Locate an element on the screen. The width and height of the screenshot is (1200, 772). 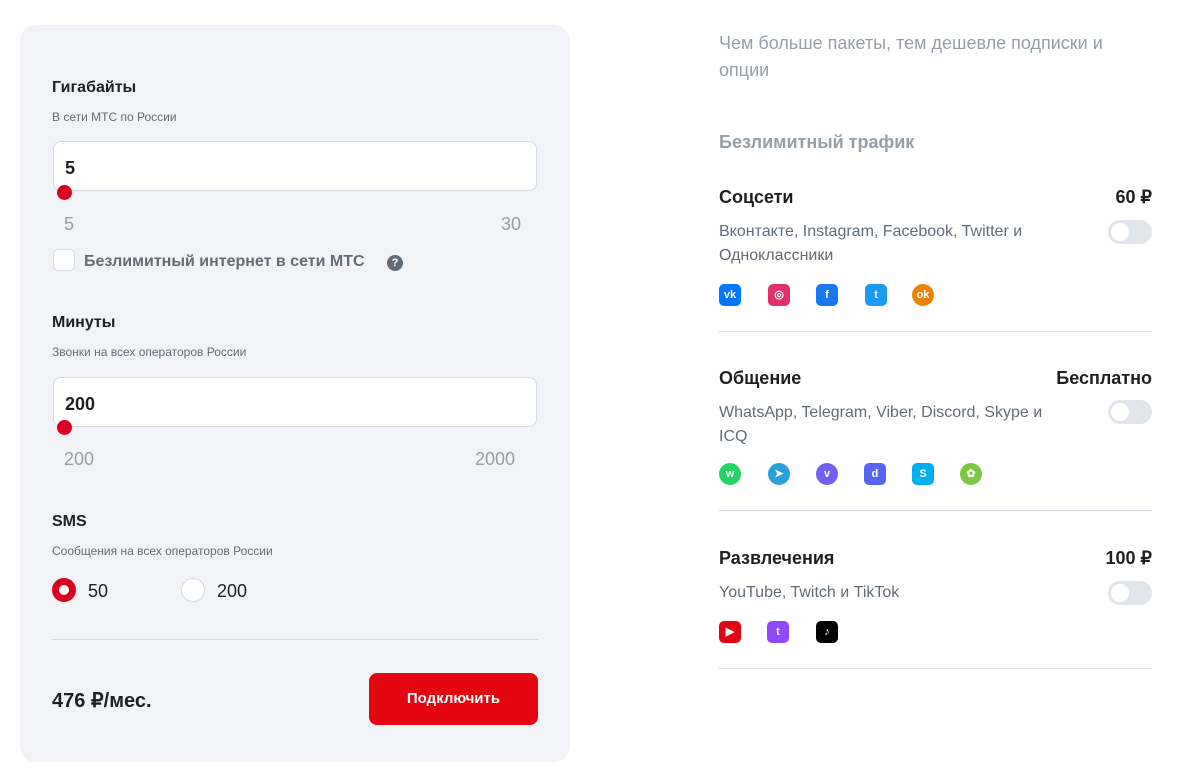
unlimited-traffic-heading: Безлимитный трафик is located at coordinates (817, 142).